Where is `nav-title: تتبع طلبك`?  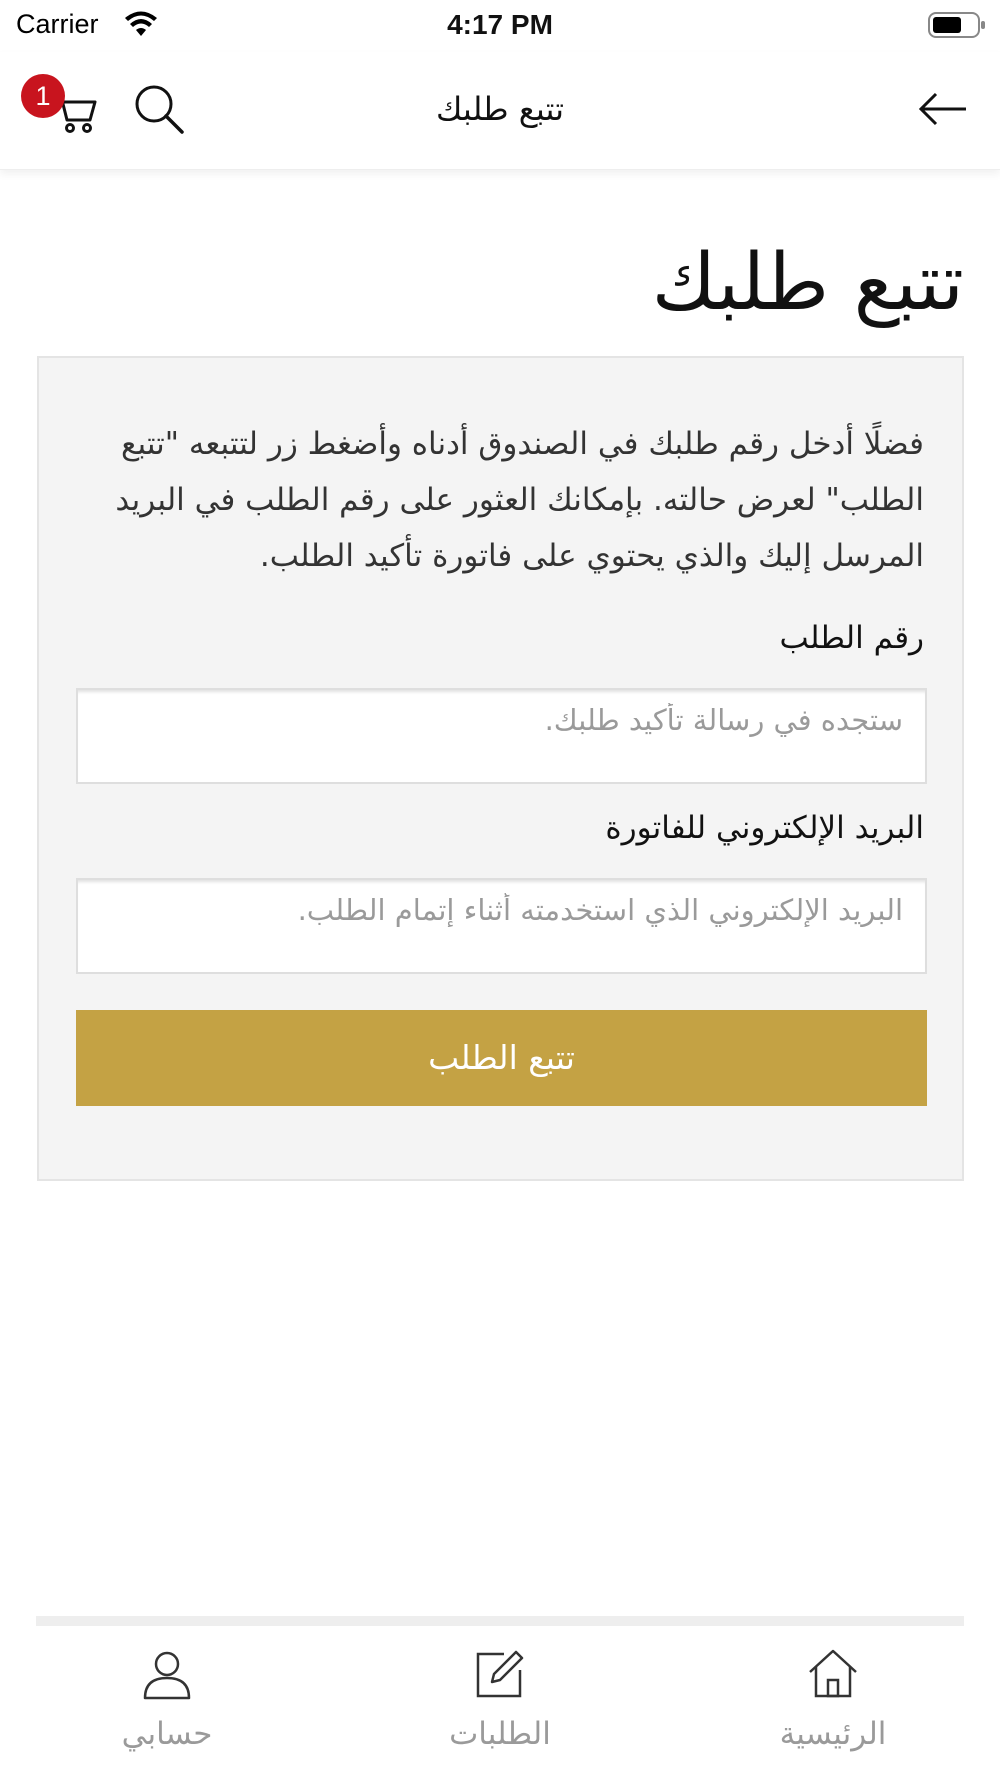 nav-title: تتبع طلبك is located at coordinates (500, 109).